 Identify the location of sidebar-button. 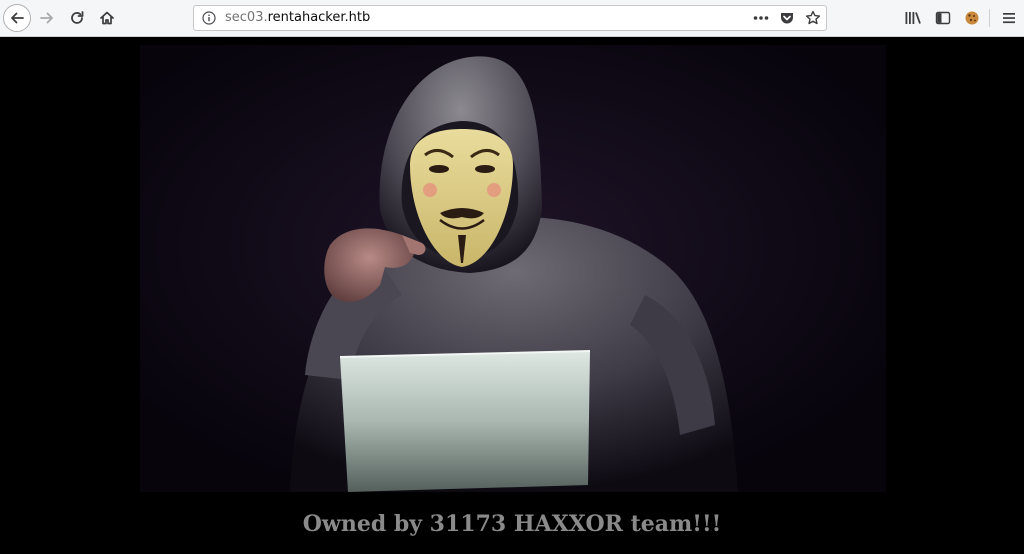
(943, 18).